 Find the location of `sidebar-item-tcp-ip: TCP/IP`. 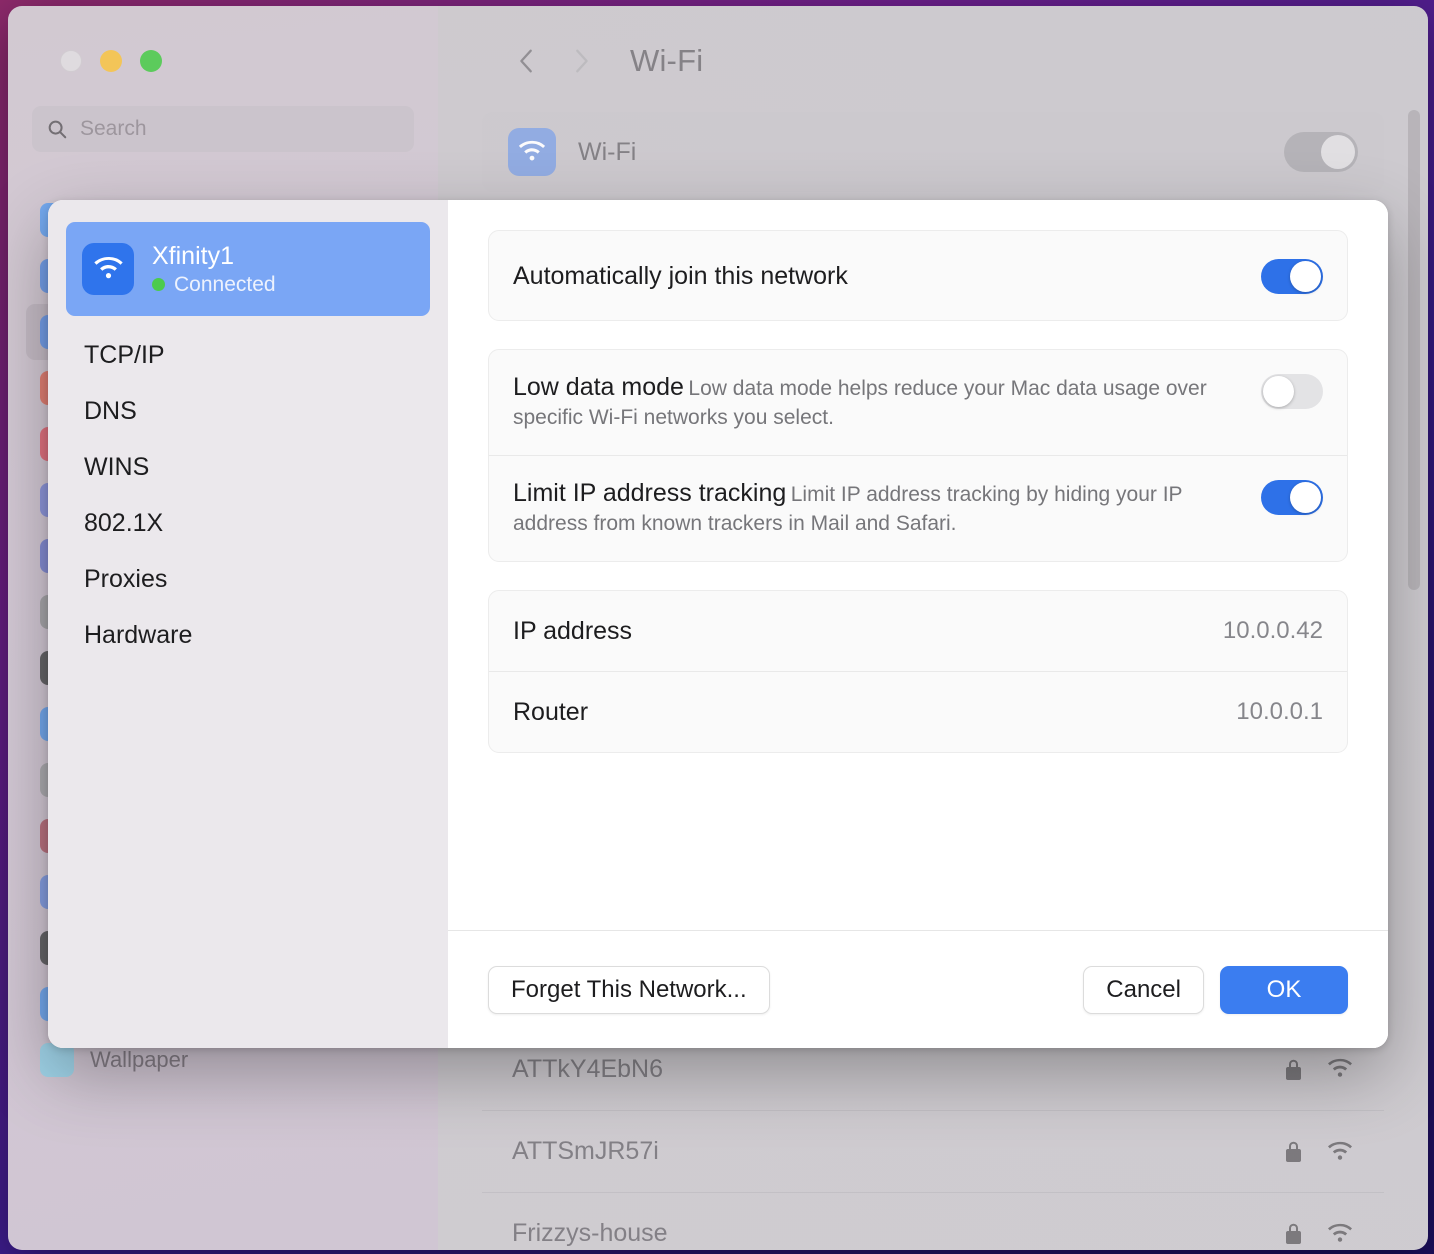

sidebar-item-tcp-ip: TCP/IP is located at coordinates (248, 355).